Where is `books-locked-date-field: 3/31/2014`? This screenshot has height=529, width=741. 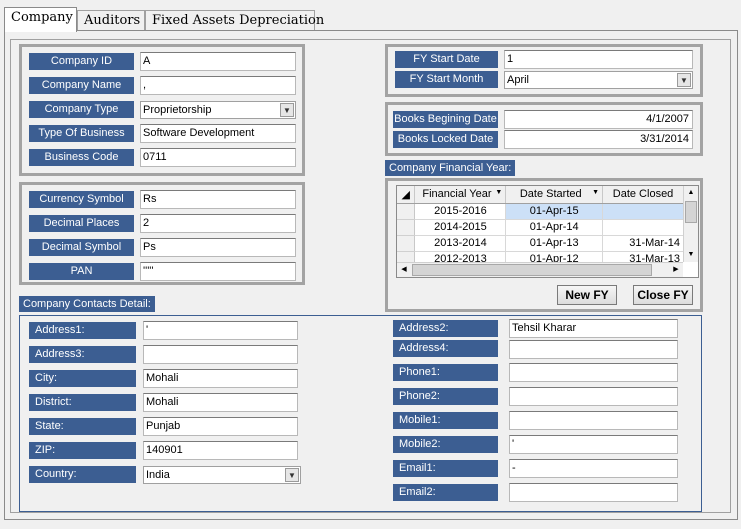
books-locked-date-field: 3/31/2014 is located at coordinates (598, 139).